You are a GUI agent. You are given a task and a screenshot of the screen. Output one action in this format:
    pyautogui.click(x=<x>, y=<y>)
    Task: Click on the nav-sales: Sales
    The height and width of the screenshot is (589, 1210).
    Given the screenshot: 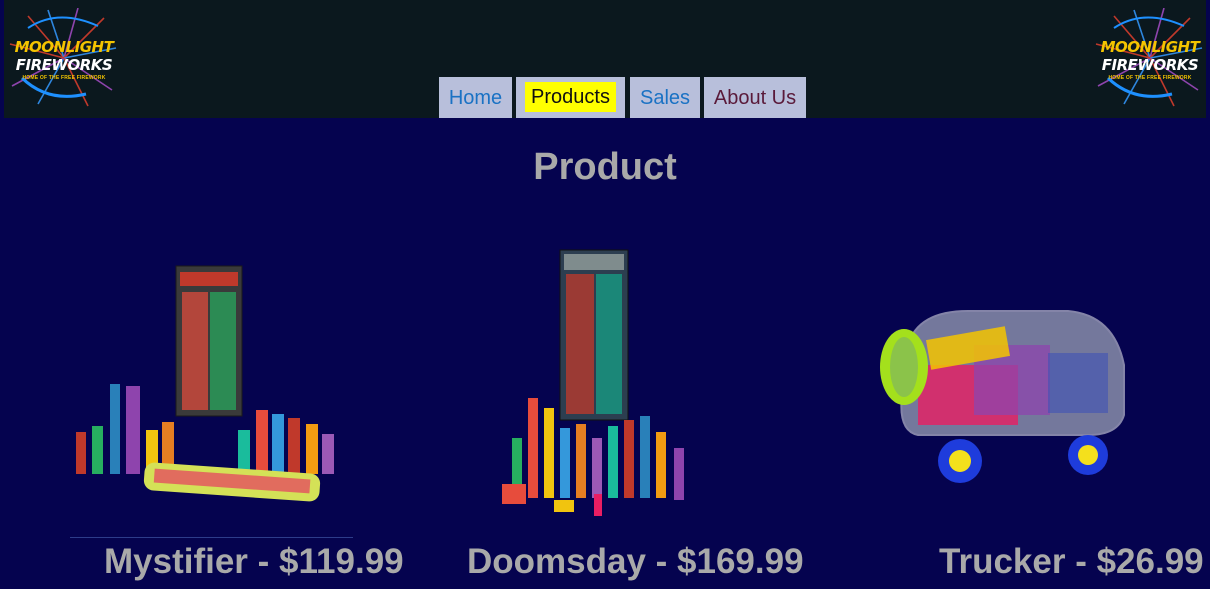 What is the action you would take?
    pyautogui.click(x=665, y=97)
    